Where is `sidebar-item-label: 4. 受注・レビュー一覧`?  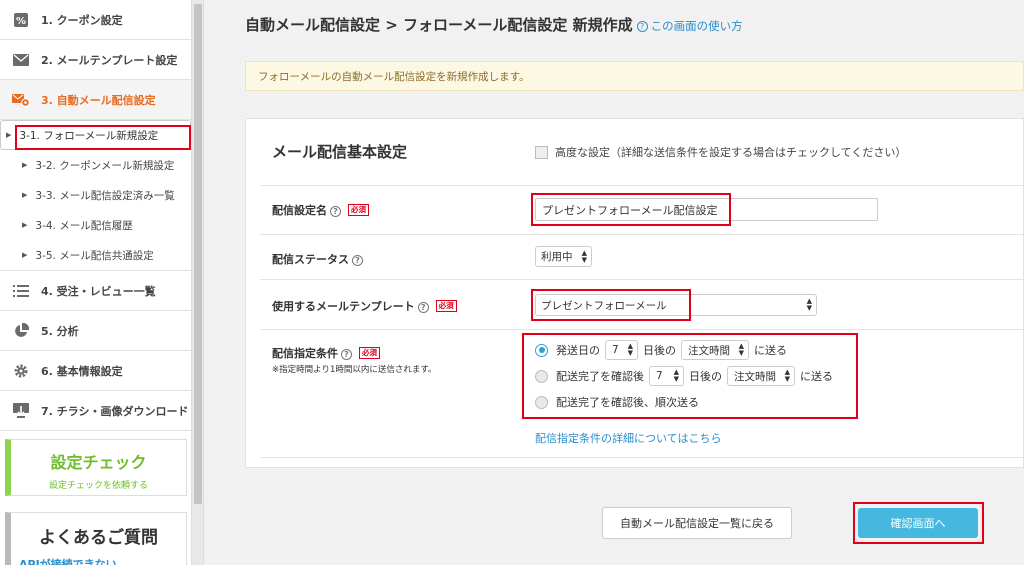 sidebar-item-label: 4. 受注・レビュー一覧 is located at coordinates (98, 291).